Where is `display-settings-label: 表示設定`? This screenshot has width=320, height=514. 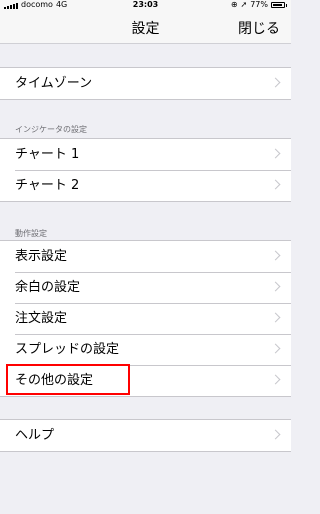 display-settings-label: 表示設定 is located at coordinates (41, 256).